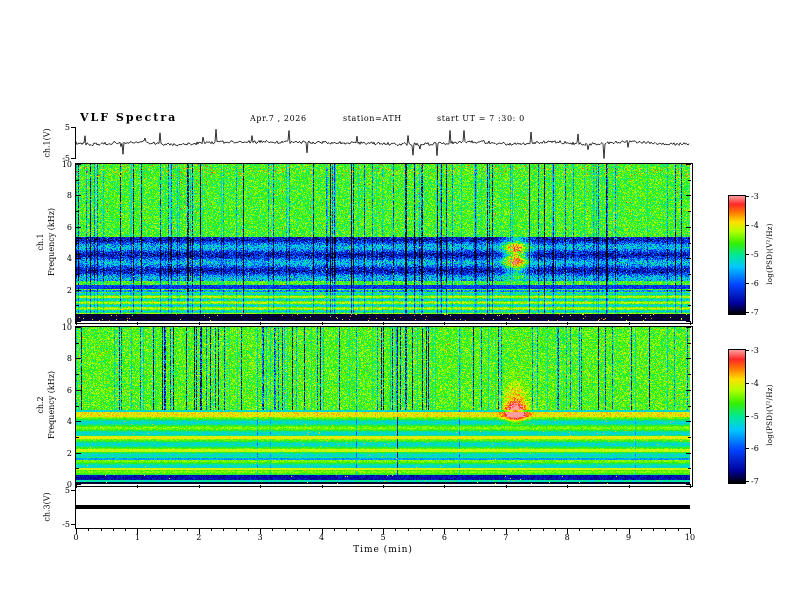 The image size is (792, 612). Describe the element at coordinates (755, 449) in the screenshot. I see `colorbar-tick-label: -6` at that location.